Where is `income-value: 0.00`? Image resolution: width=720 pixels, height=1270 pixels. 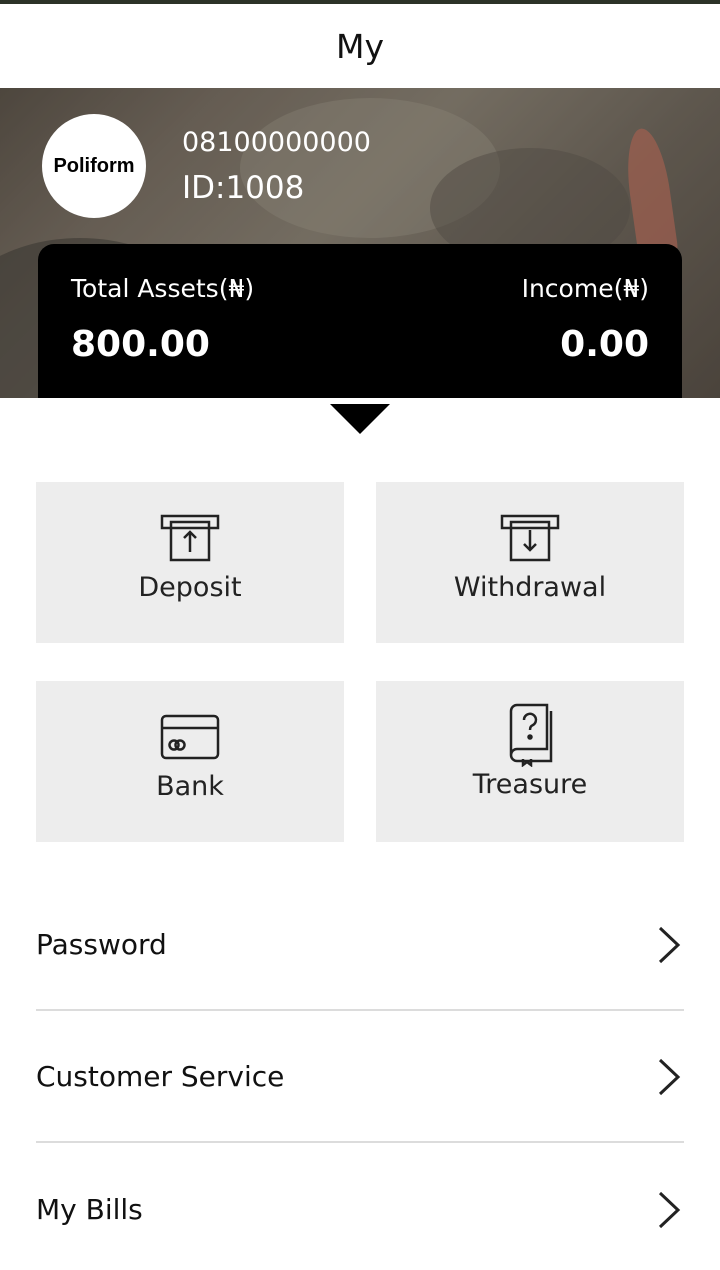 income-value: 0.00 is located at coordinates (604, 344).